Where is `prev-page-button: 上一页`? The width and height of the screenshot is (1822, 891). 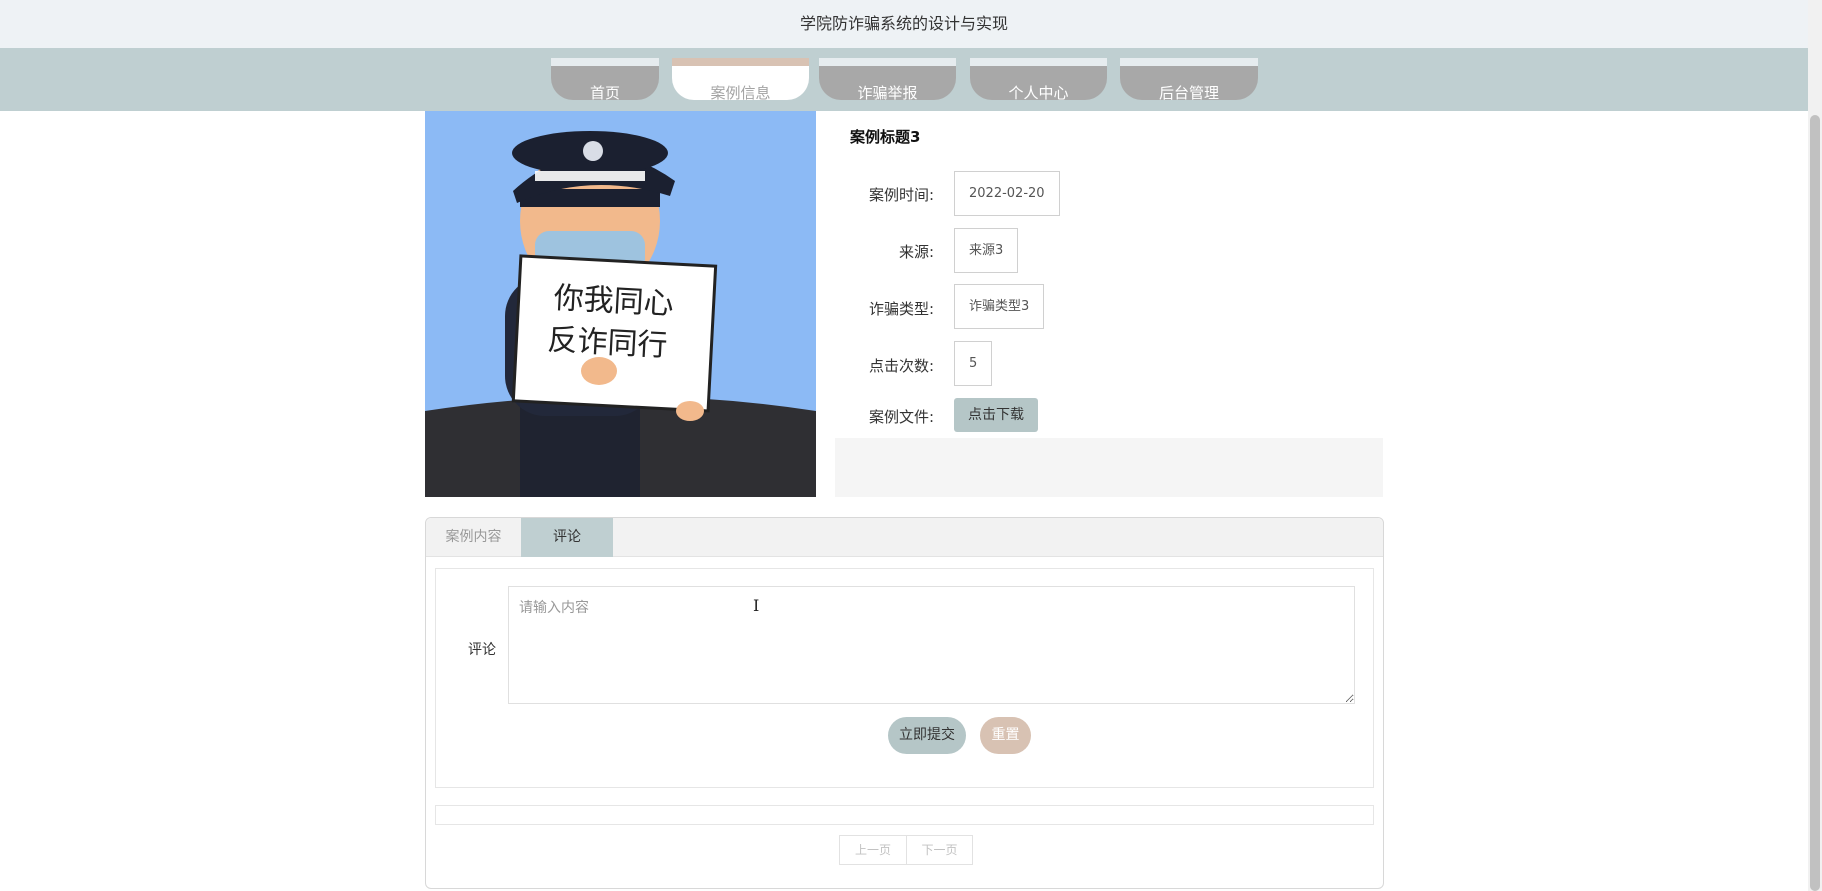 prev-page-button: 上一页 is located at coordinates (873, 850).